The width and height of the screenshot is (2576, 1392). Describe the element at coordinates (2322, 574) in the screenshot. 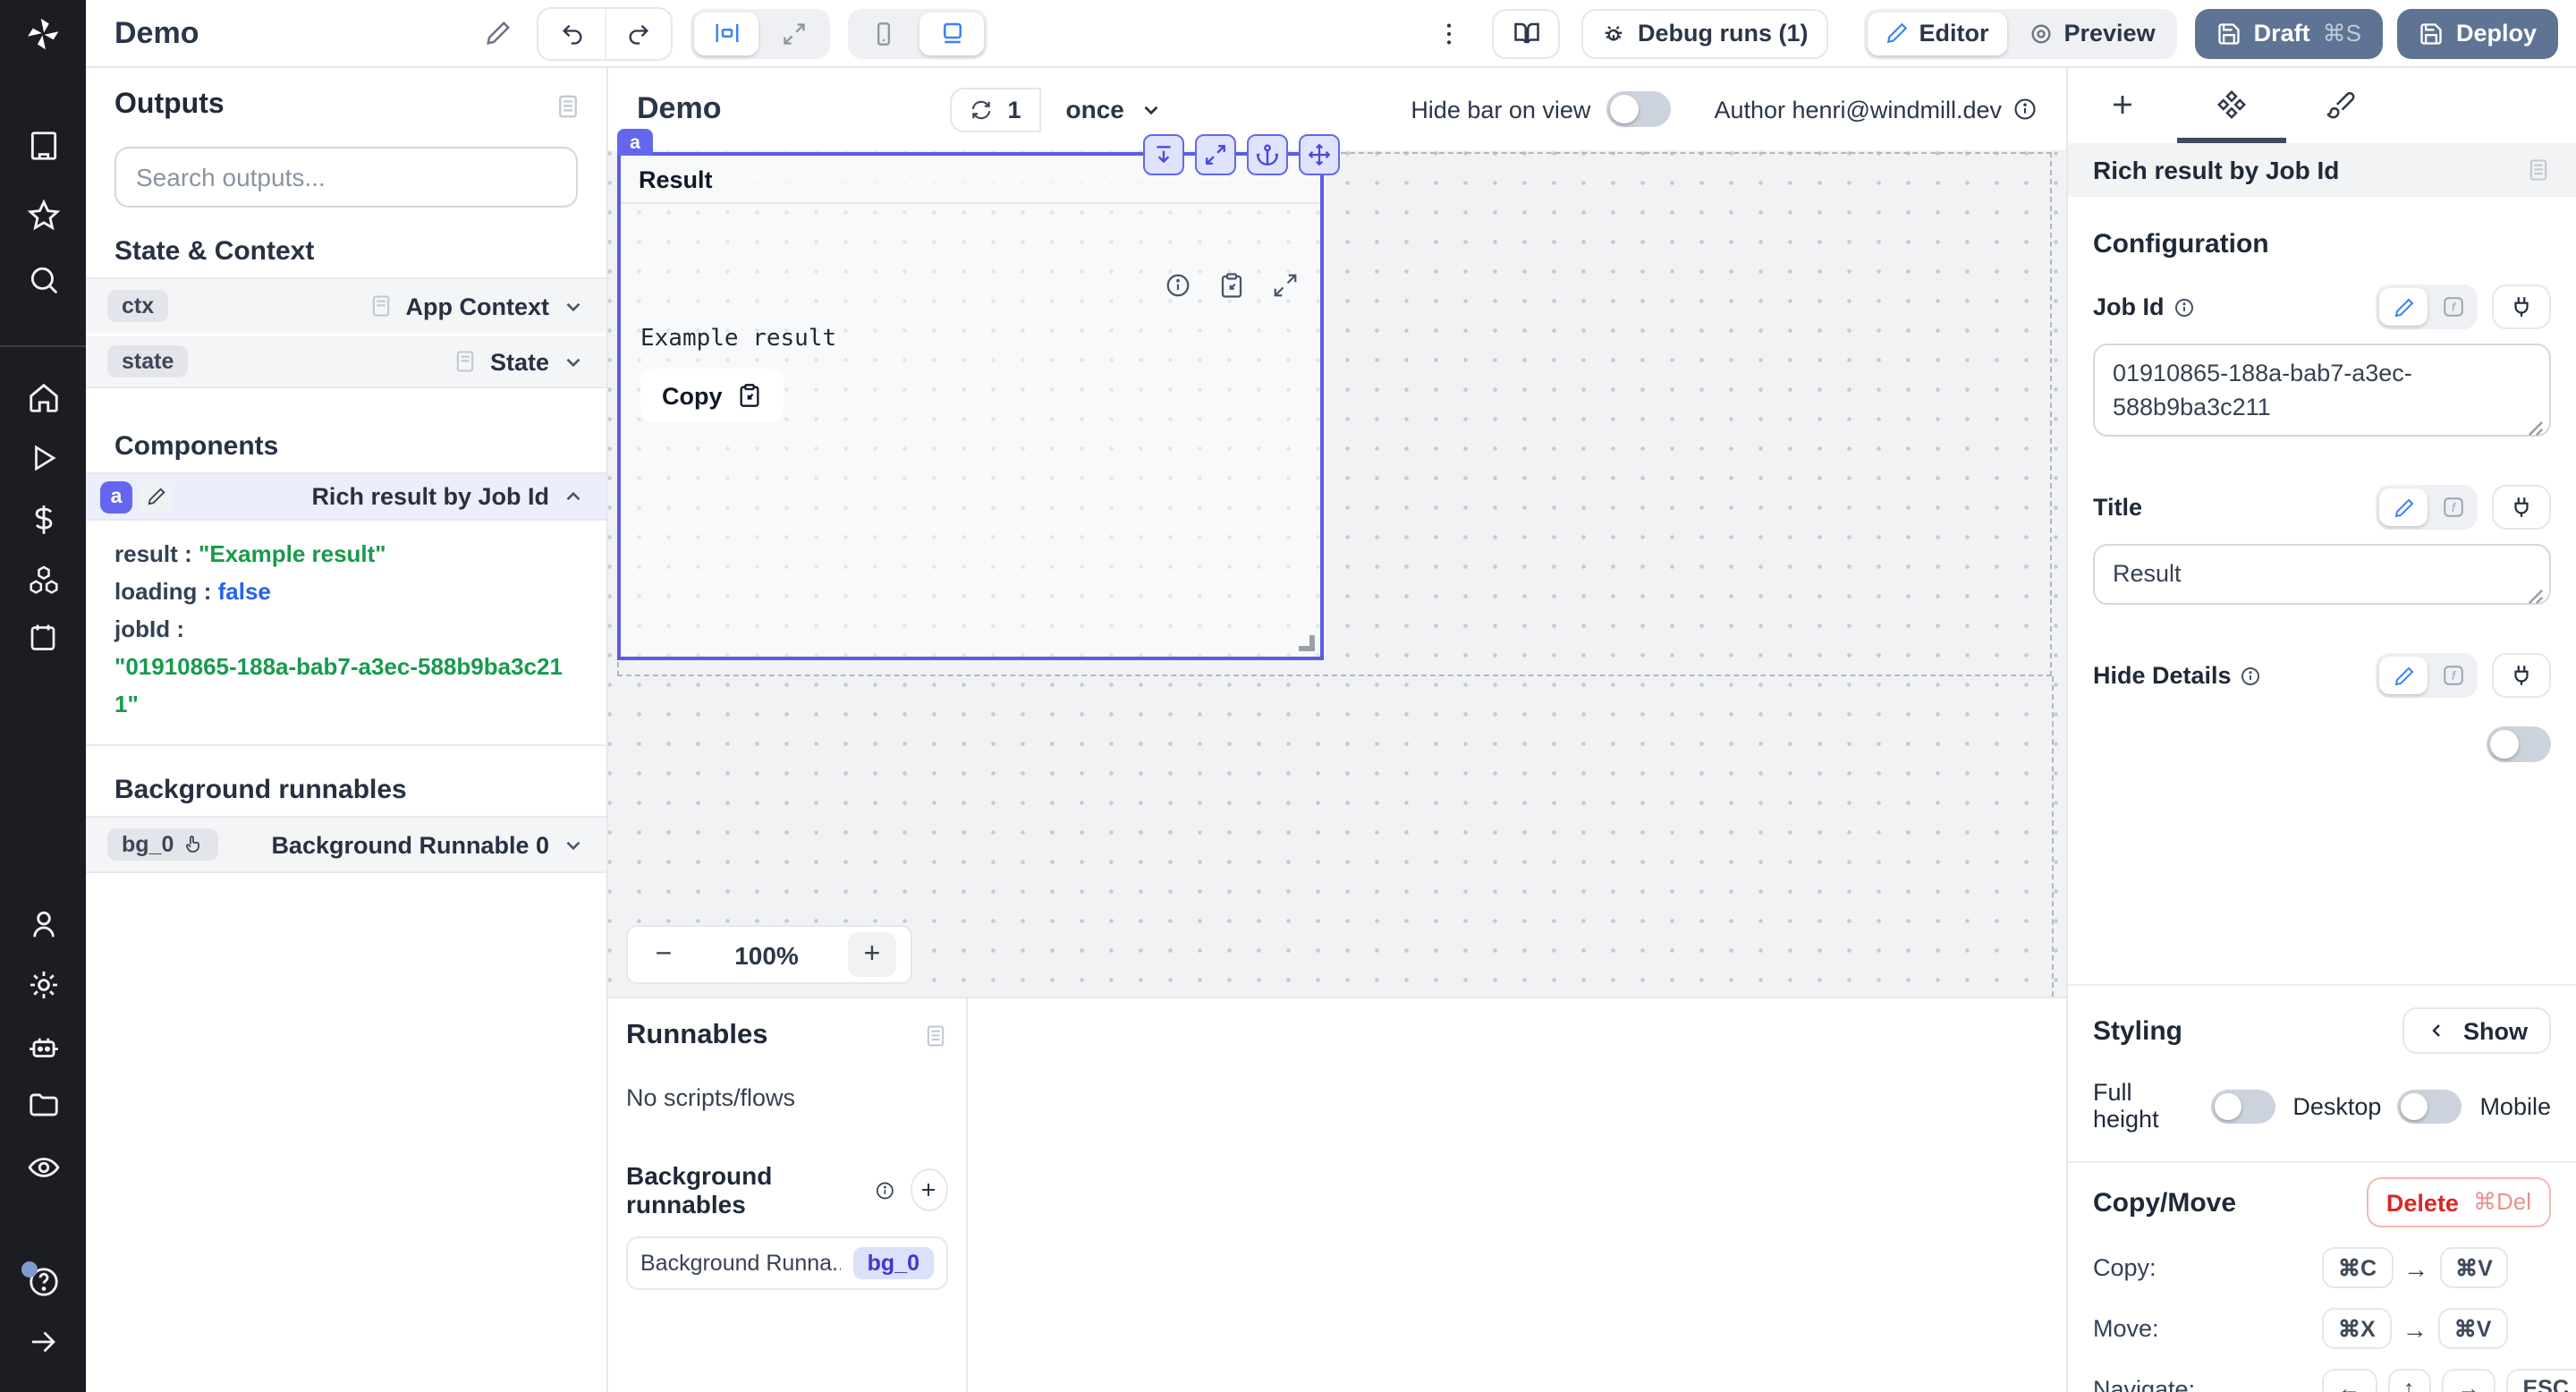

I see `title-input: Result` at that location.